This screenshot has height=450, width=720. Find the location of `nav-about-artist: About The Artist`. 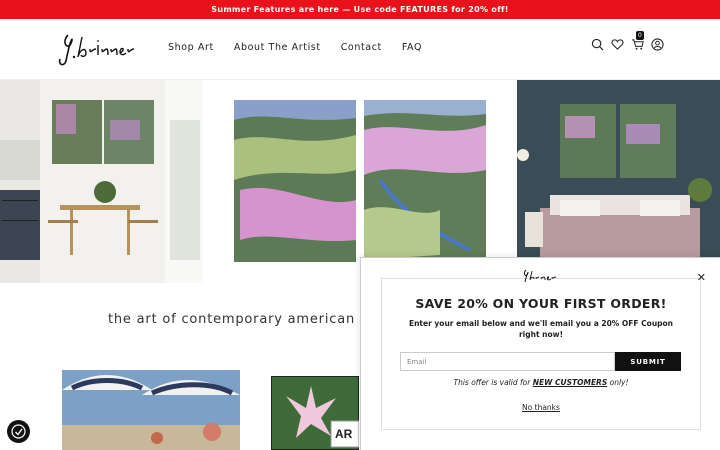

nav-about-artist: About The Artist is located at coordinates (277, 47).